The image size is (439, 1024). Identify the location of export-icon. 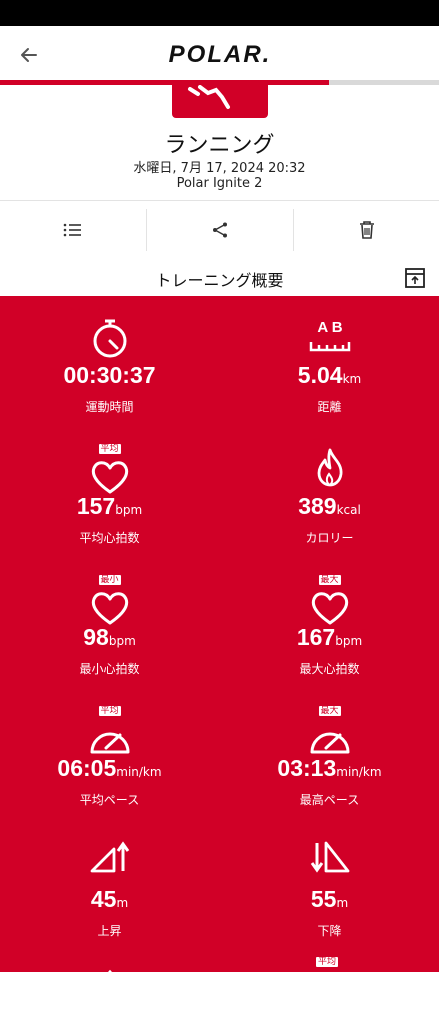
(415, 278).